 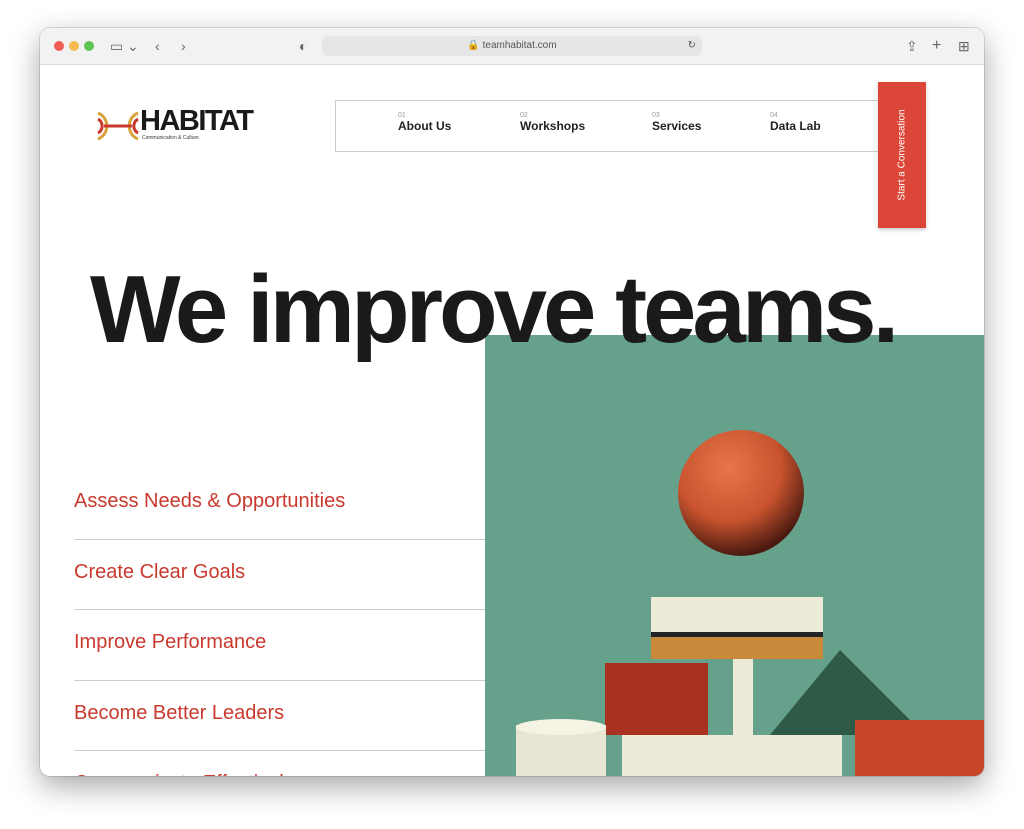 What do you see at coordinates (494, 309) in the screenshot?
I see `hero-heading: We improve teams.` at bounding box center [494, 309].